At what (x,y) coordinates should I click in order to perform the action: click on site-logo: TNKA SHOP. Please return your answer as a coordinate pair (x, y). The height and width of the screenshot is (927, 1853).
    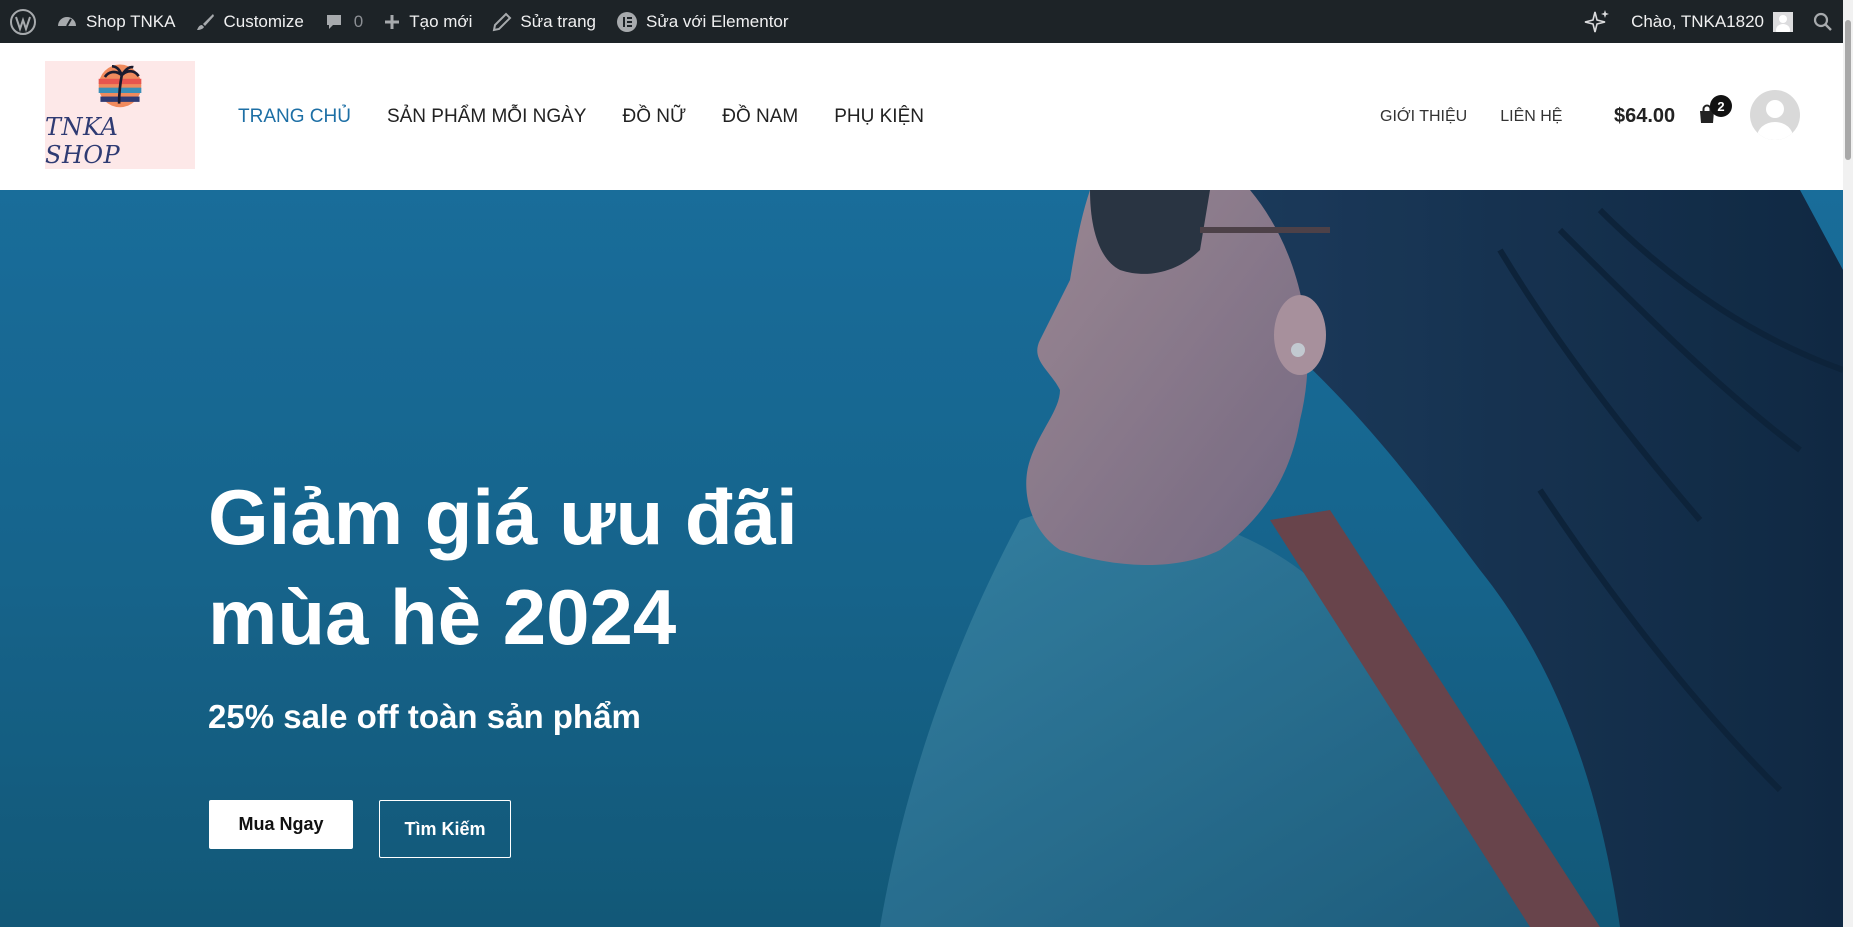
    Looking at the image, I should click on (120, 115).